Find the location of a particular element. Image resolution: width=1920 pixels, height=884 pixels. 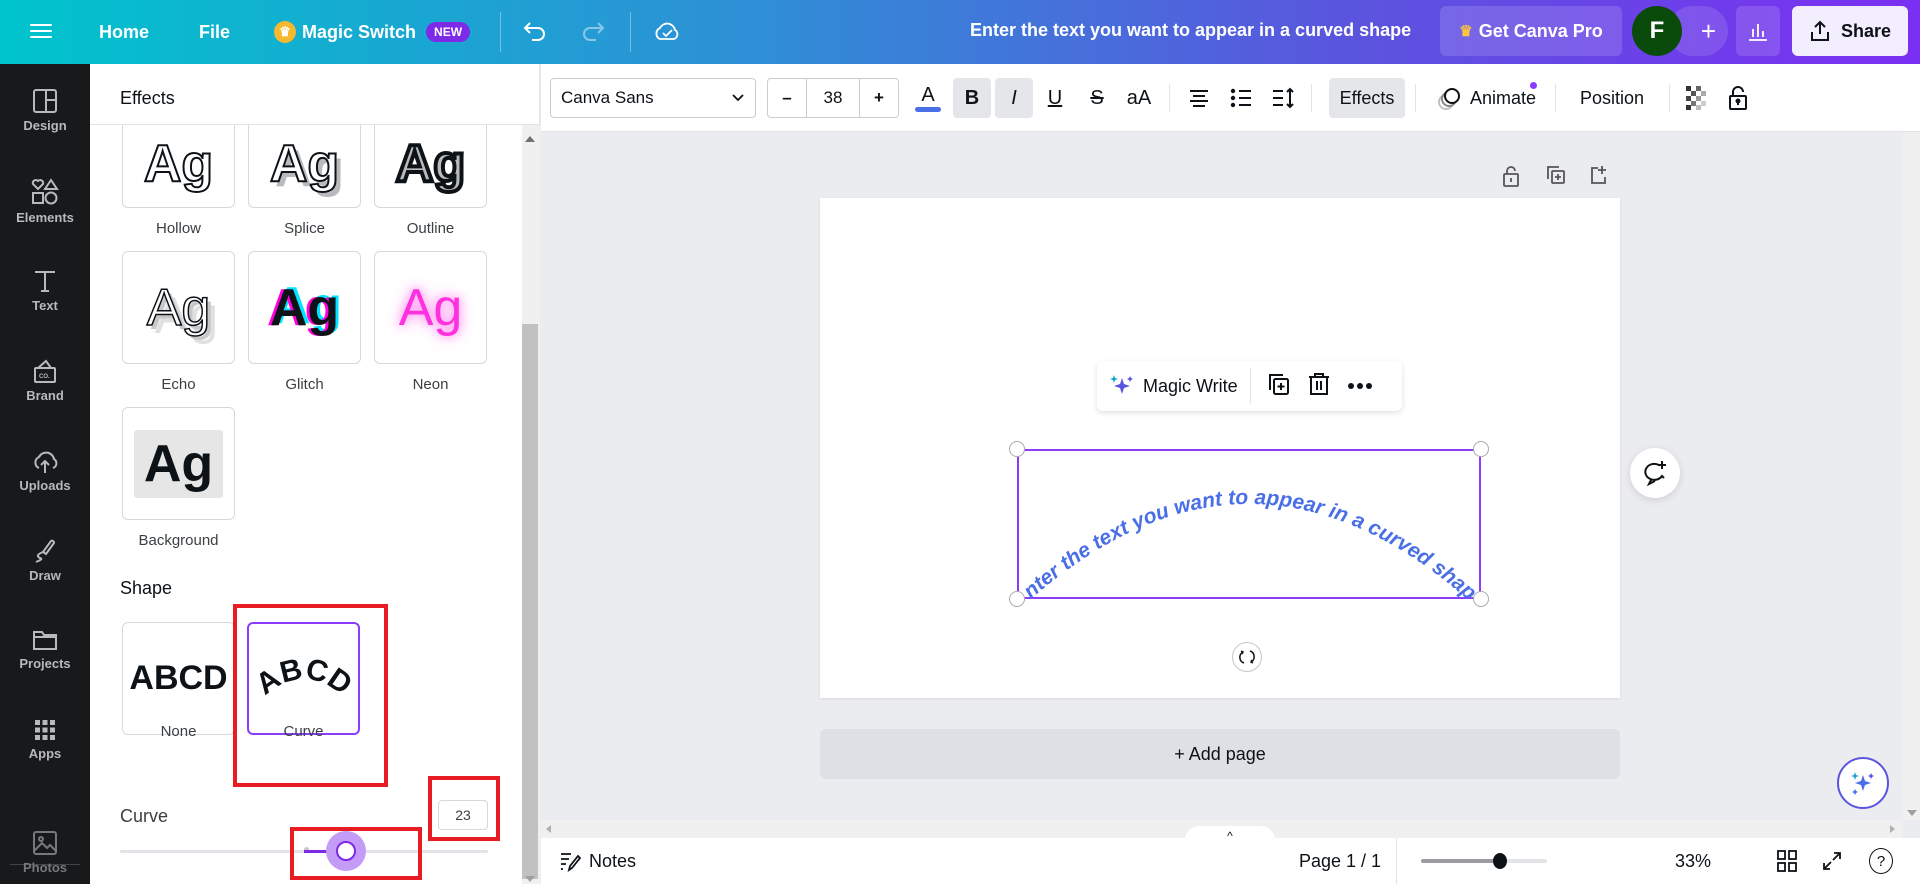

draw-icon is located at coordinates (45, 551).